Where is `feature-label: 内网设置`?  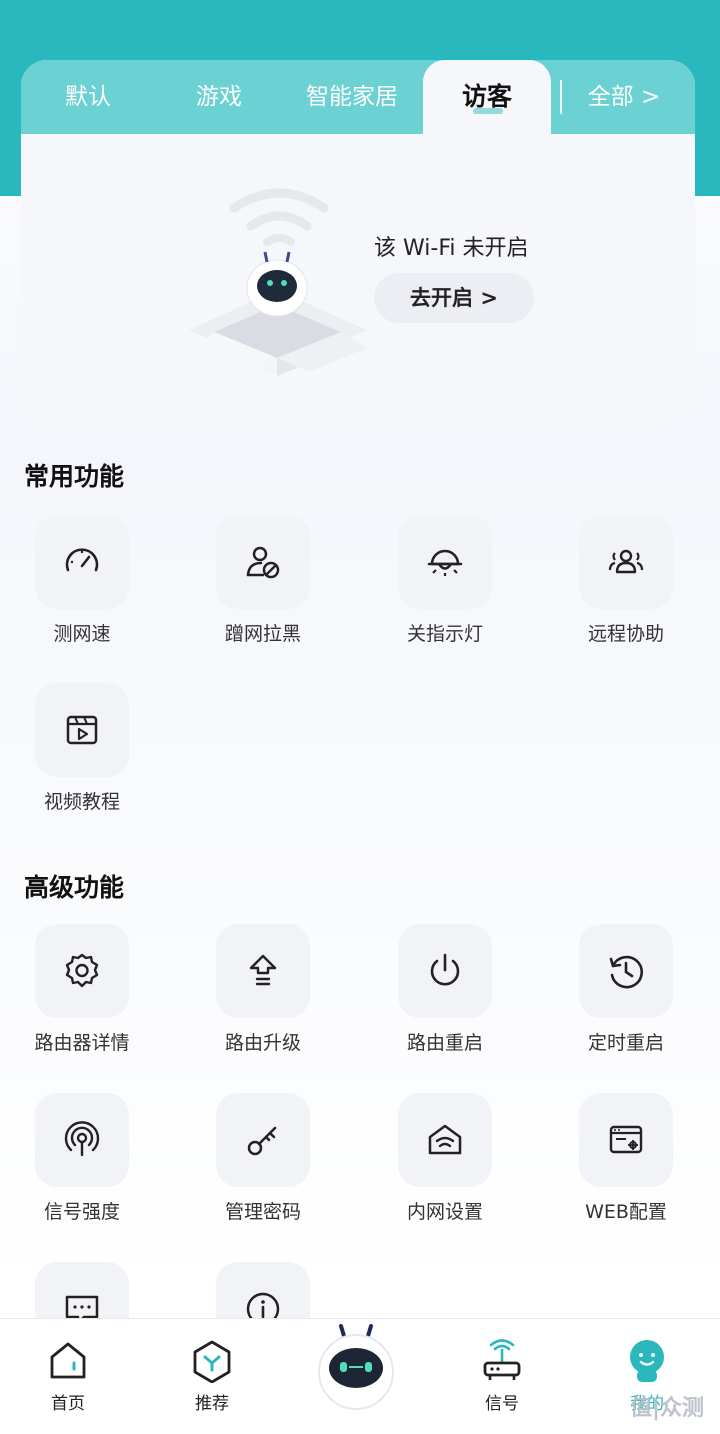 feature-label: 内网设置 is located at coordinates (444, 1212).